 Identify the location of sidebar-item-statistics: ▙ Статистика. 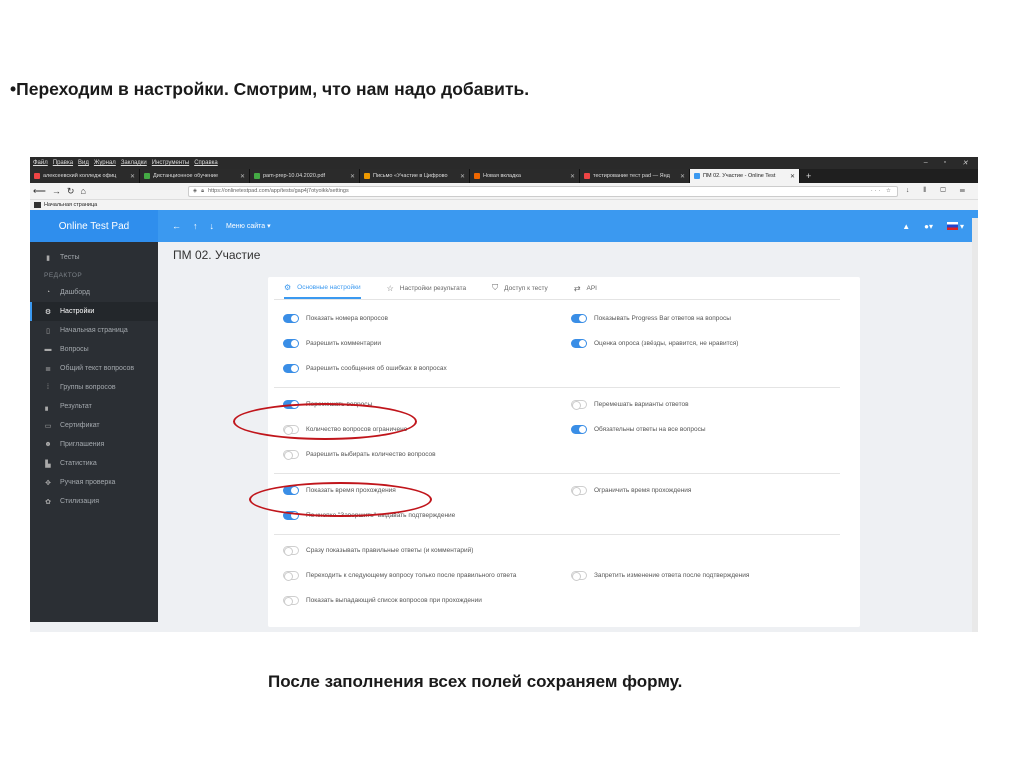
(94, 463).